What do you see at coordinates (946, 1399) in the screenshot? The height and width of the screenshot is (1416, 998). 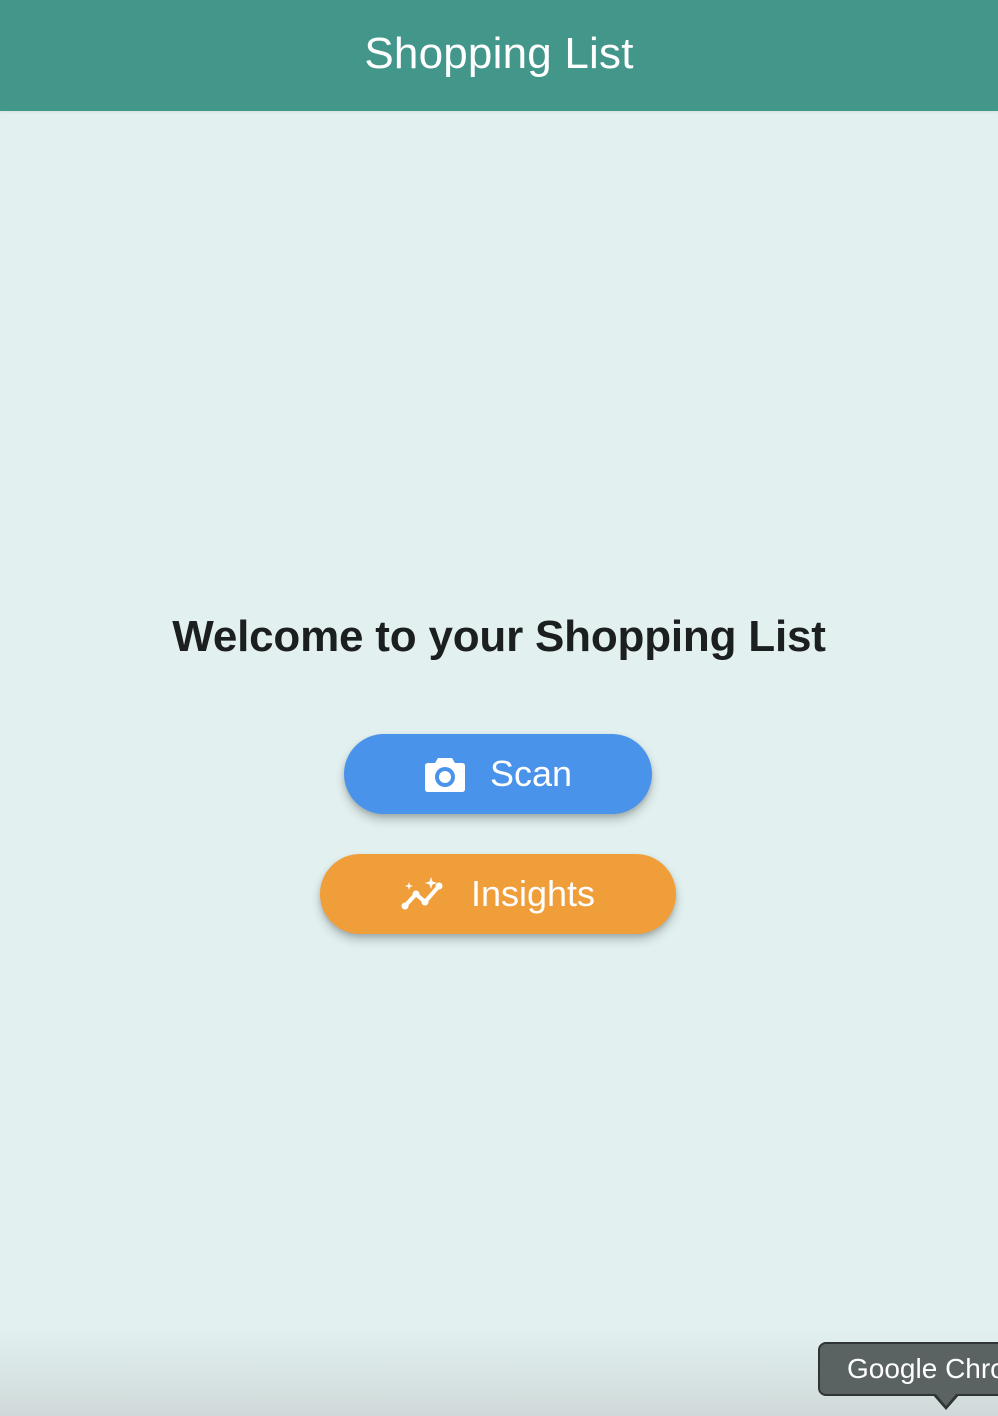 I see `tooltip-arrow-fill` at bounding box center [946, 1399].